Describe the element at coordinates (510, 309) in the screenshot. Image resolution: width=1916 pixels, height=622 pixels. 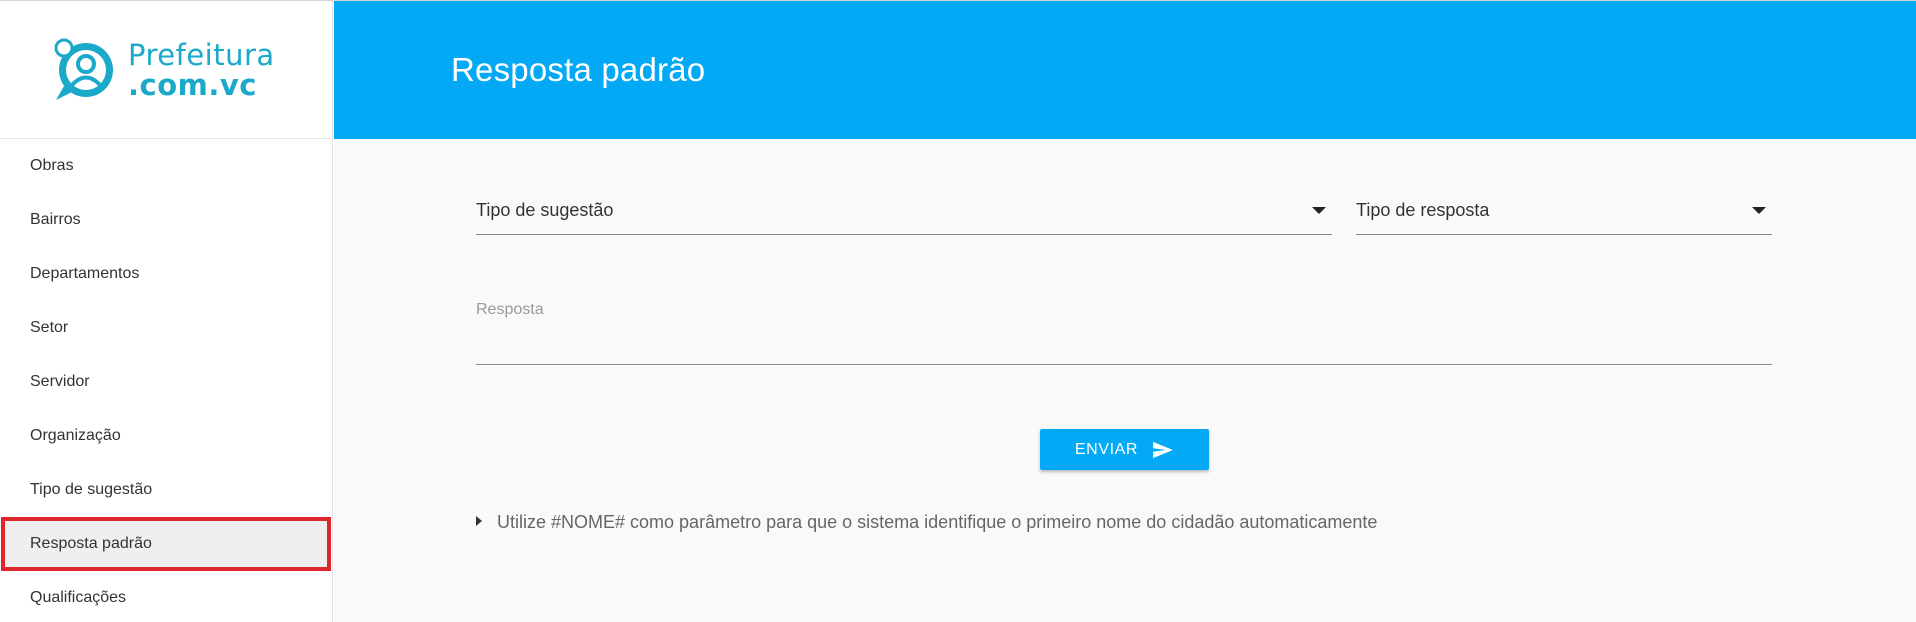
I see `resposta-placeholder: Resposta` at that location.